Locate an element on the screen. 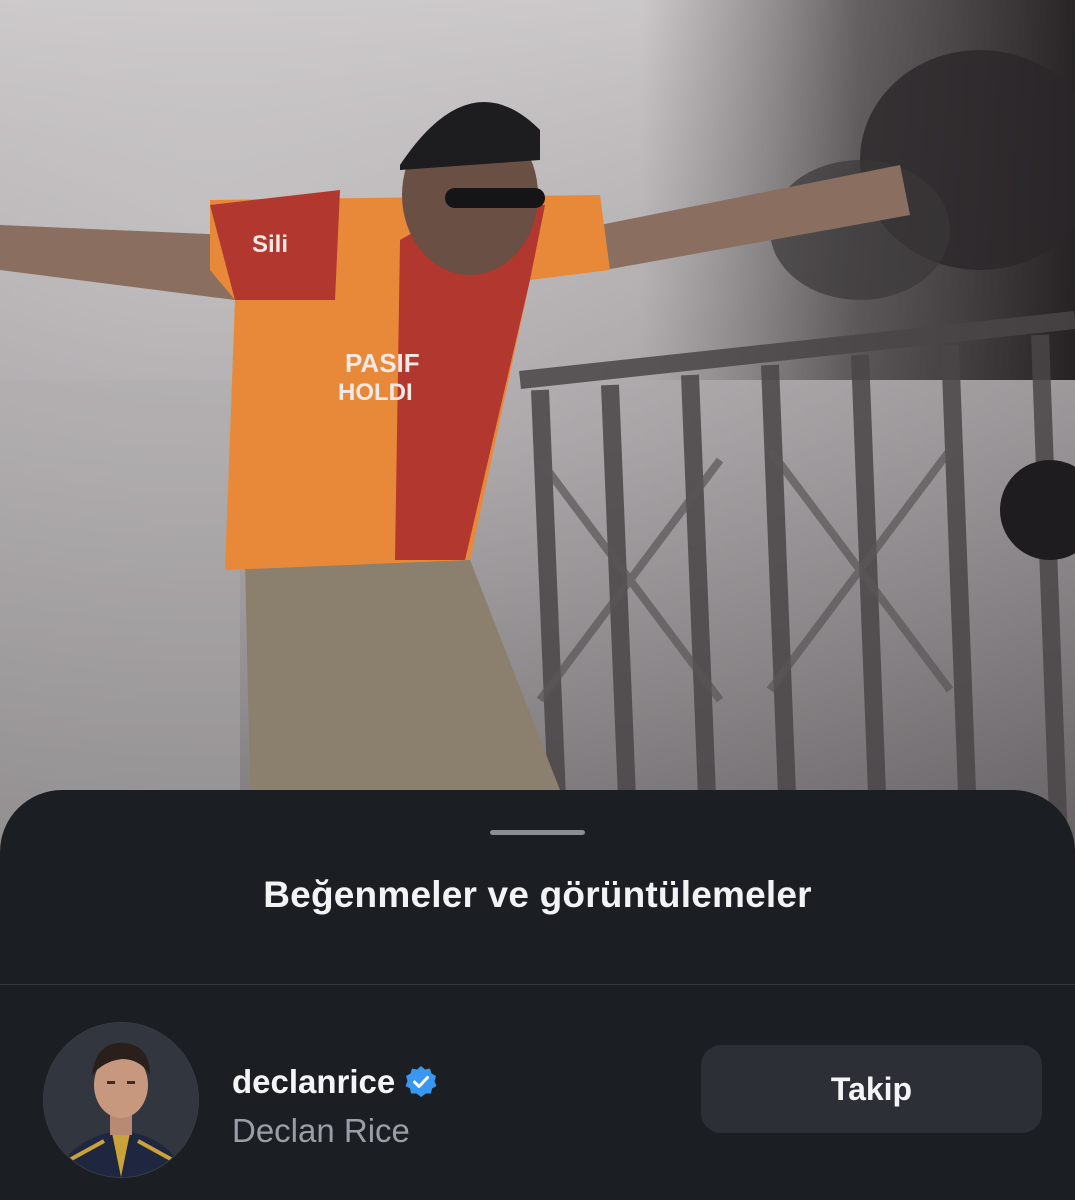 The height and width of the screenshot is (1200, 1075). jersey-text-2: HOLDI is located at coordinates (375, 392).